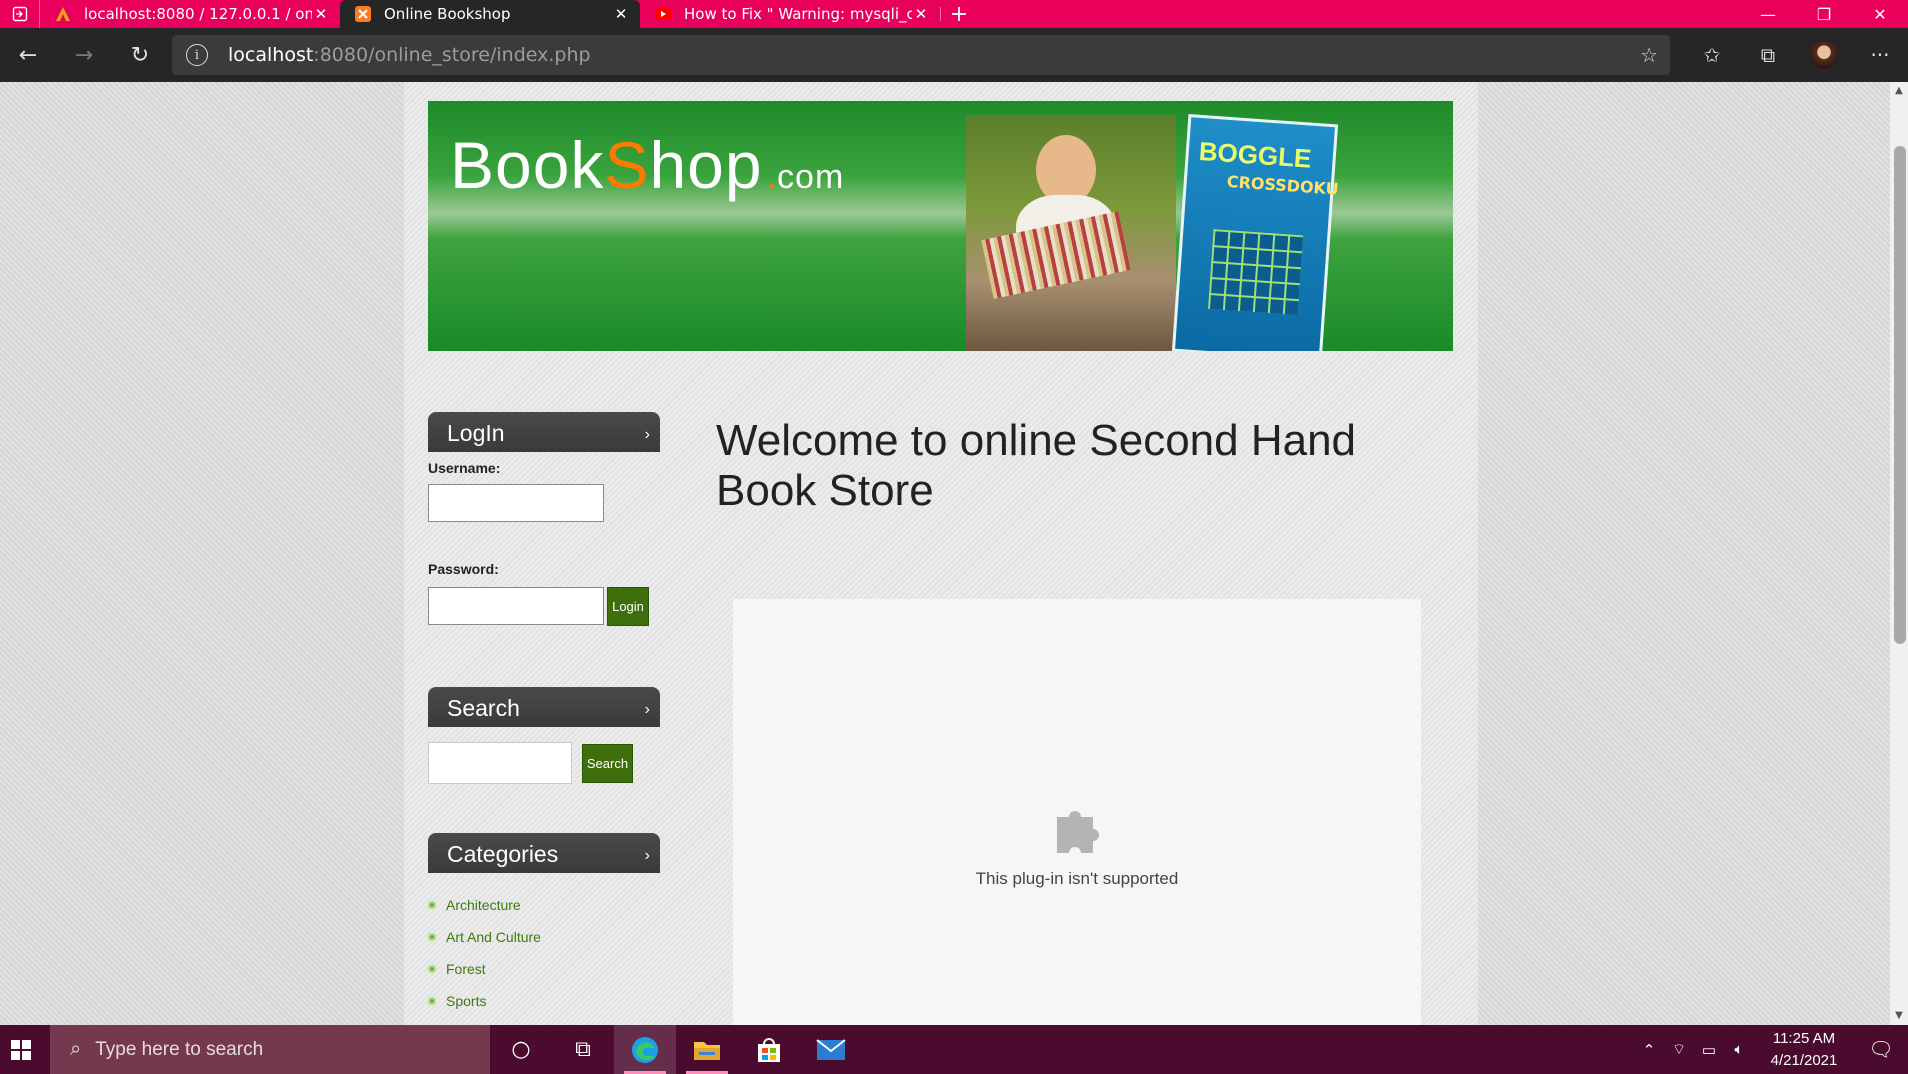  I want to click on battery-icon: ▭, so click(1709, 1050).